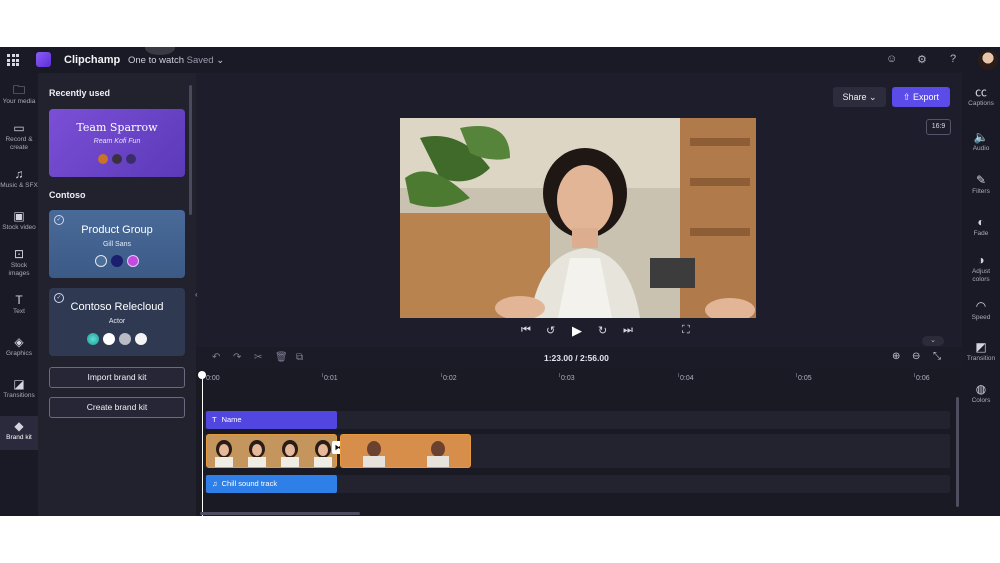 The height and width of the screenshot is (563, 1000). Describe the element at coordinates (922, 59) in the screenshot. I see `settings-icon: ⚙` at that location.